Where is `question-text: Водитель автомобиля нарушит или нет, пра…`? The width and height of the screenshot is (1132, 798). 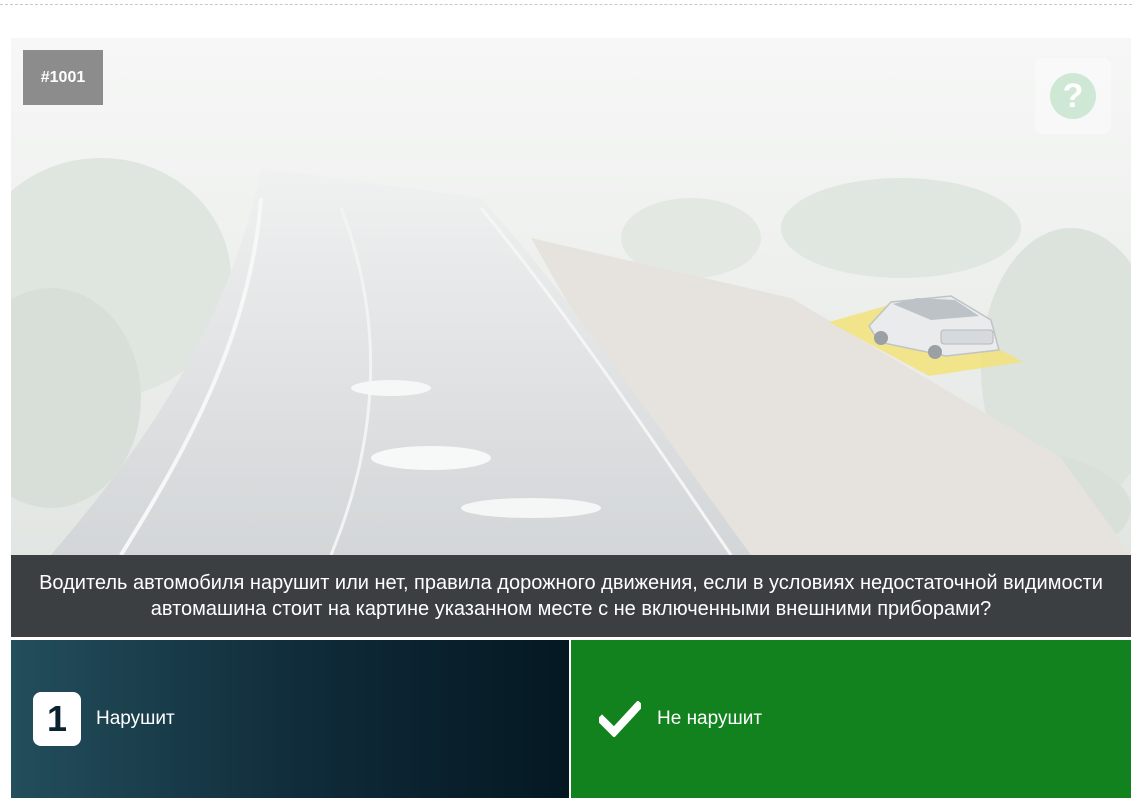
question-text: Водитель автомобиля нарушит или нет, пра… is located at coordinates (571, 596).